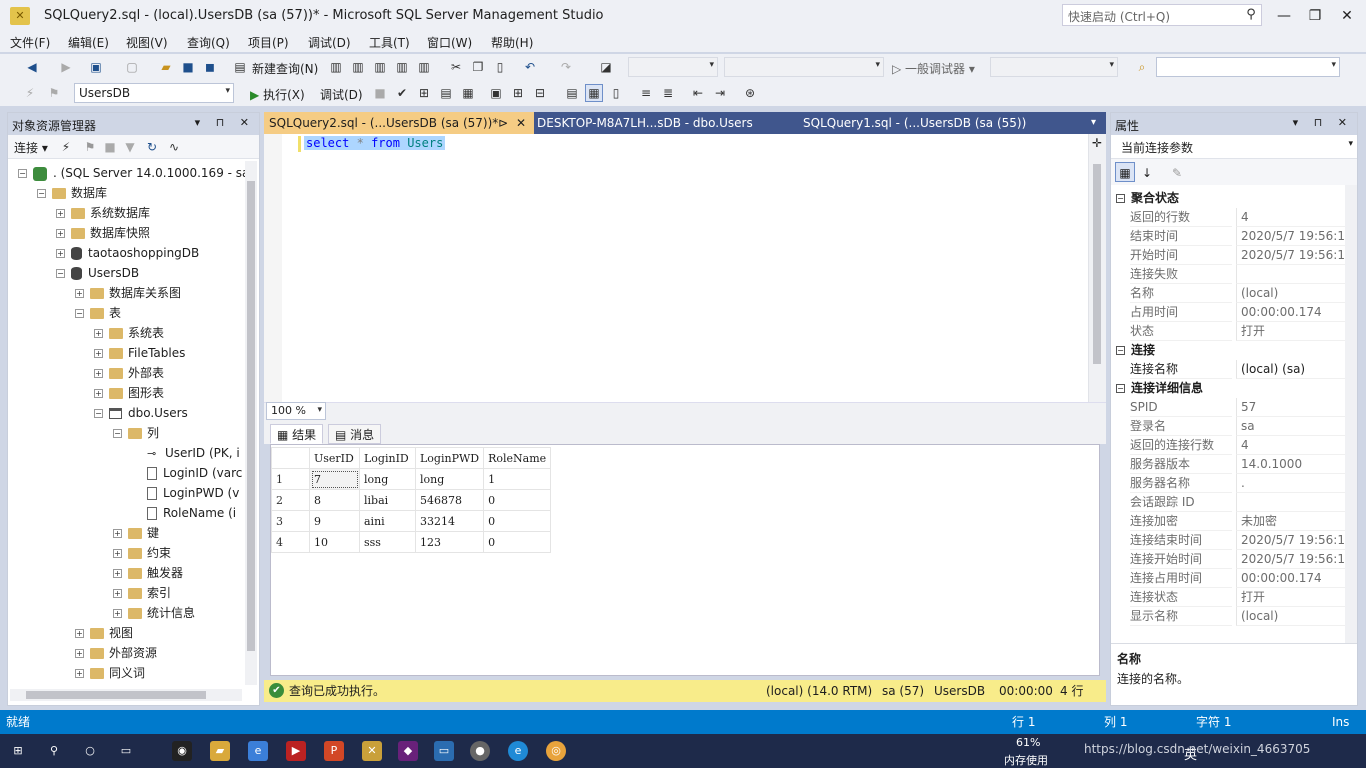 This screenshot has width=1366, height=768. Describe the element at coordinates (110, 147) in the screenshot. I see `stop-icon: ■` at that location.